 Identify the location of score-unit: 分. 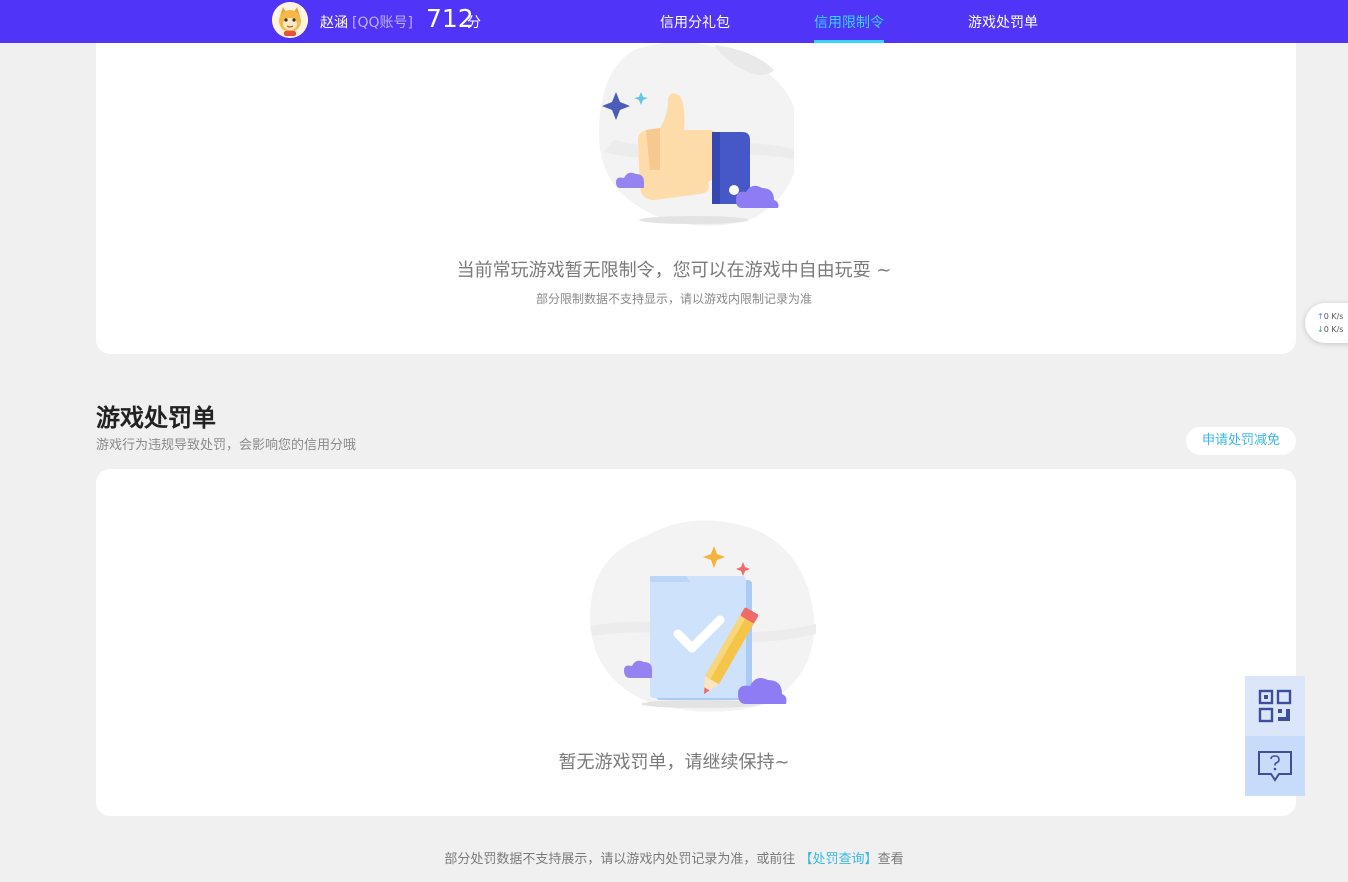
(474, 23).